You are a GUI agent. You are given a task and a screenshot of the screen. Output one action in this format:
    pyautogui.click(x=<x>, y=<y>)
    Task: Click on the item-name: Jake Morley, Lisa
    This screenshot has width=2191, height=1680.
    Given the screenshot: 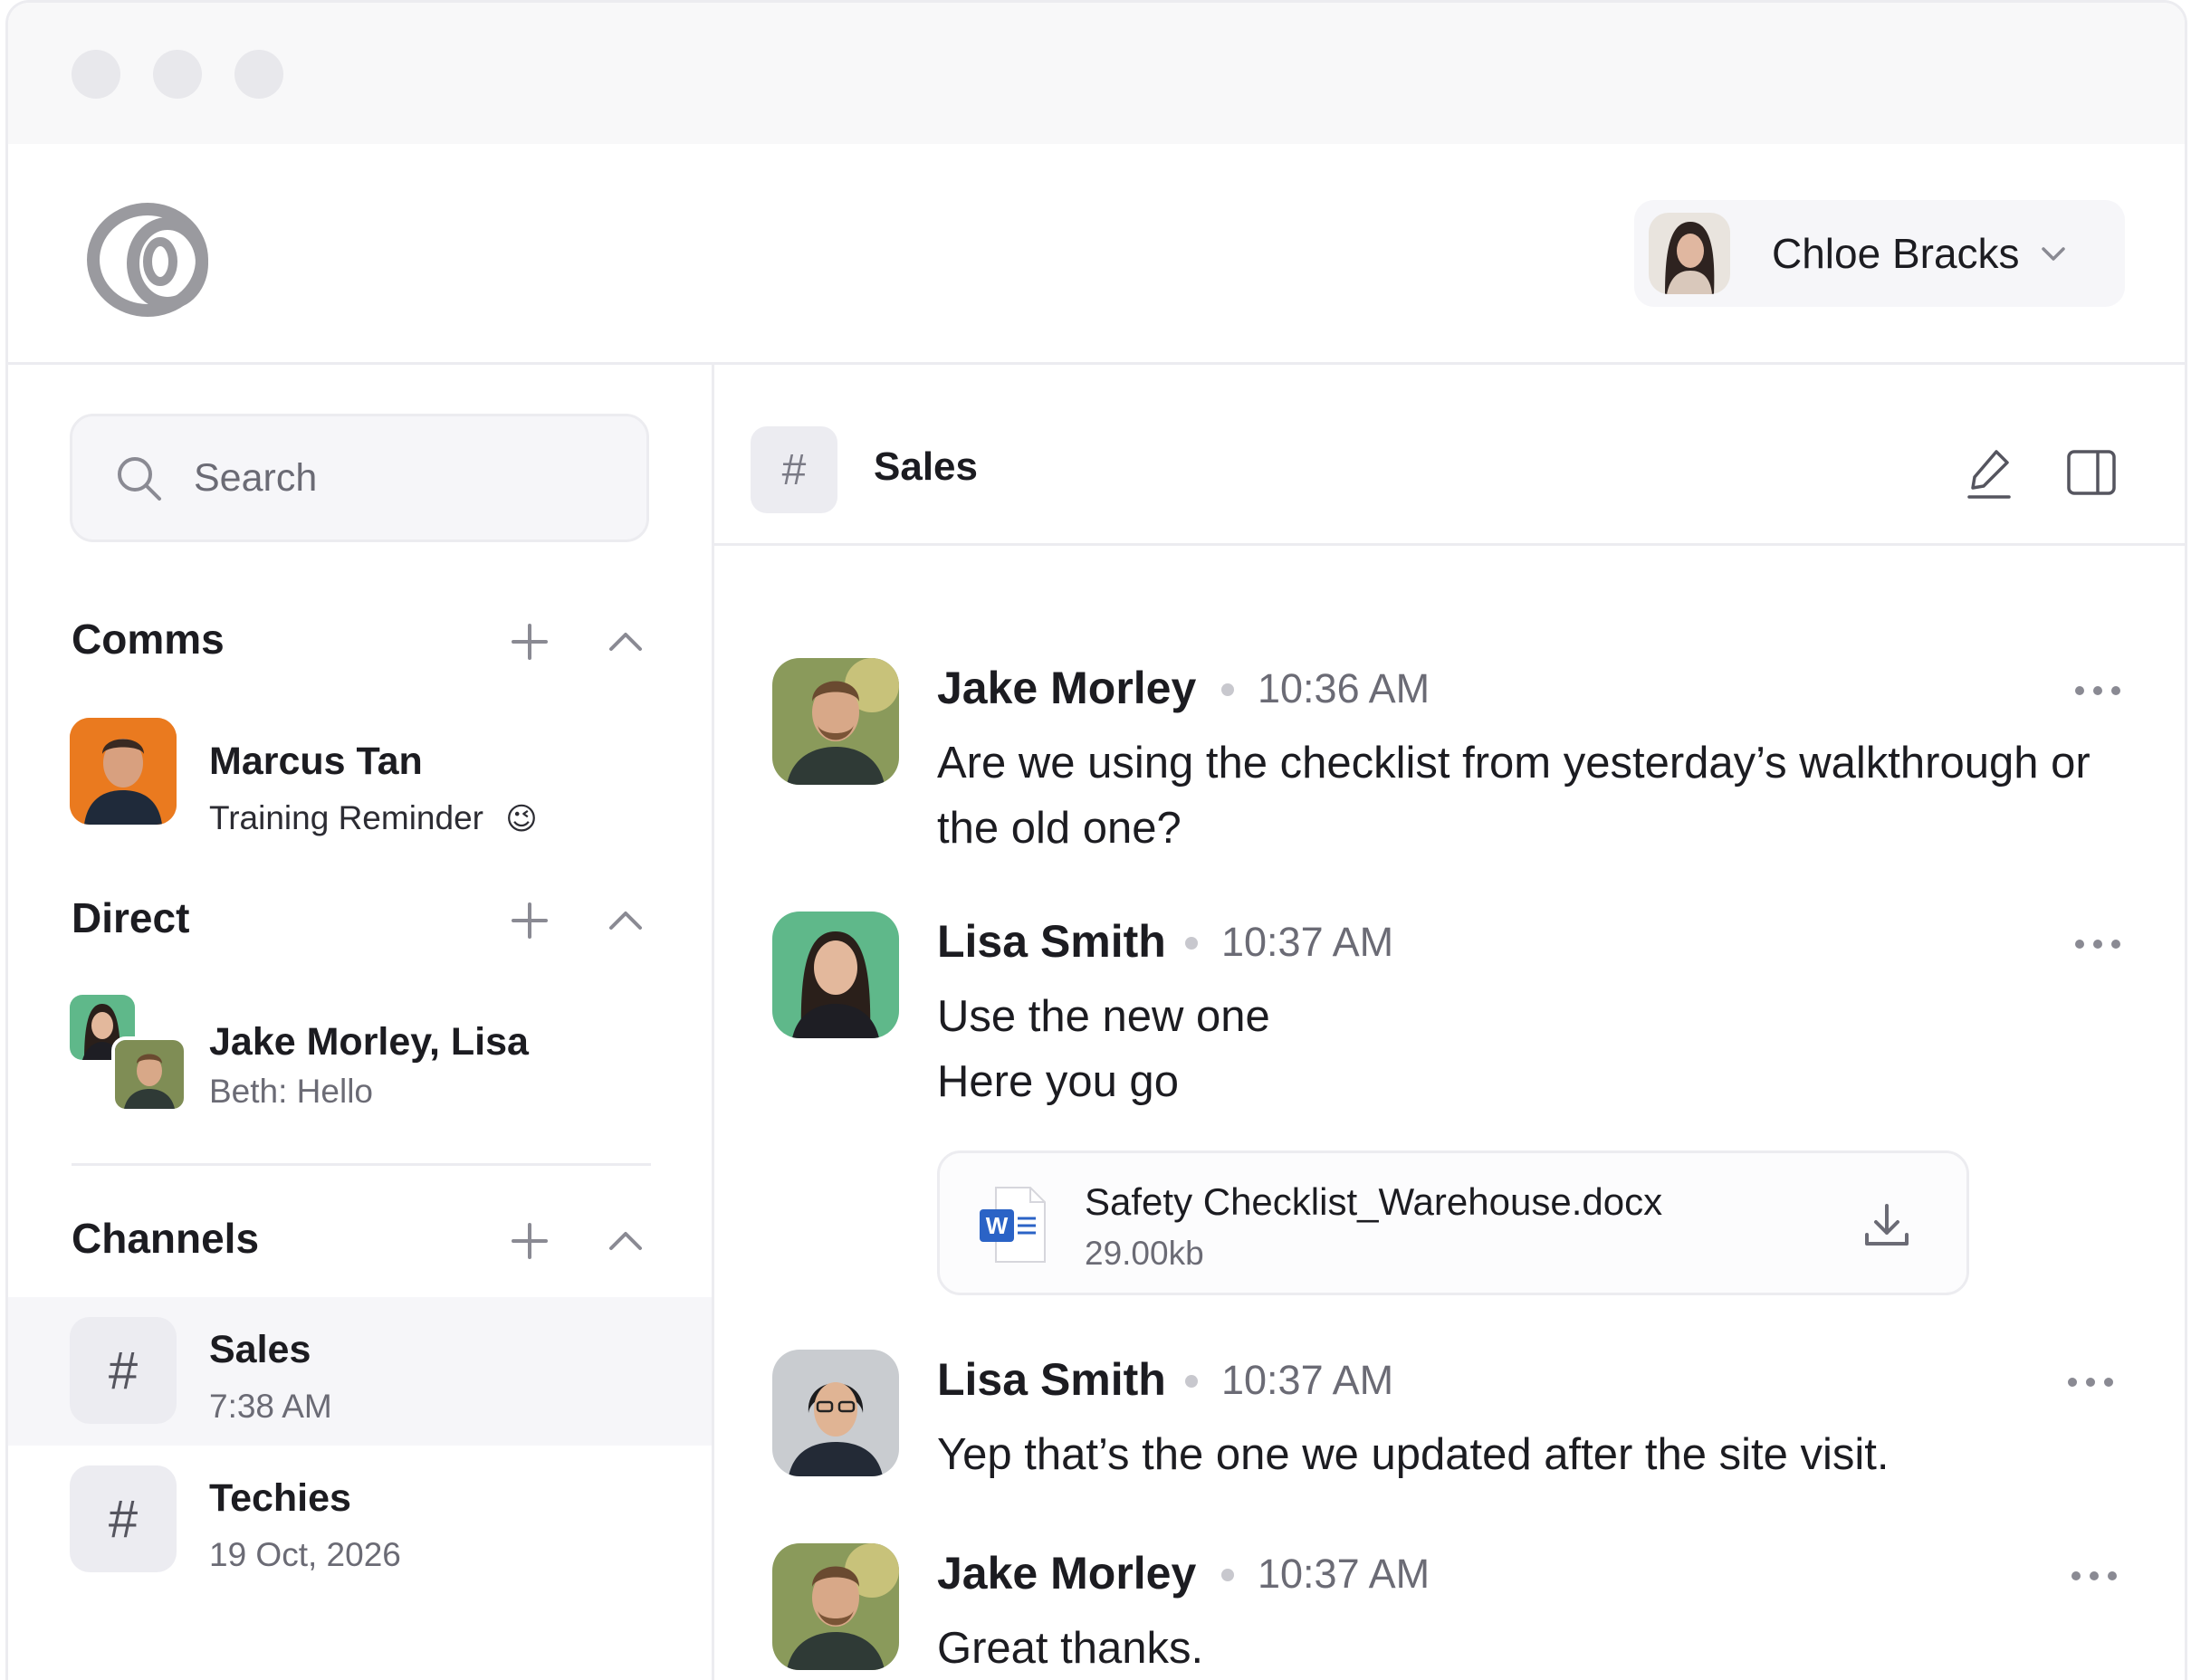 What is the action you would take?
    pyautogui.click(x=369, y=1042)
    